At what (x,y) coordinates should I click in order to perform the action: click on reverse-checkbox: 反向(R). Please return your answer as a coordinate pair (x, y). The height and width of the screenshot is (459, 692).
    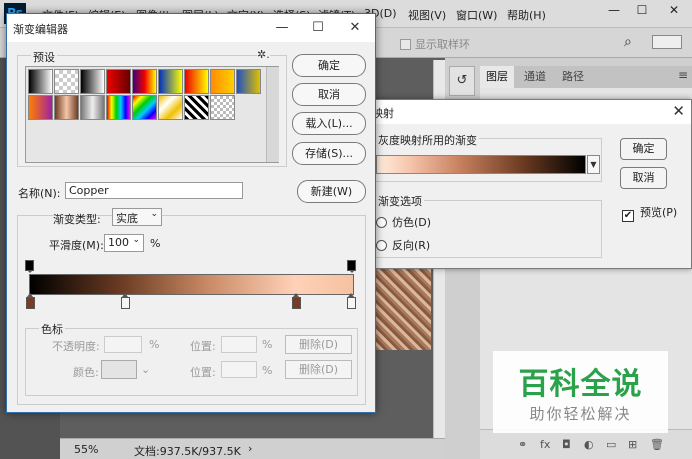
    Looking at the image, I should click on (403, 245).